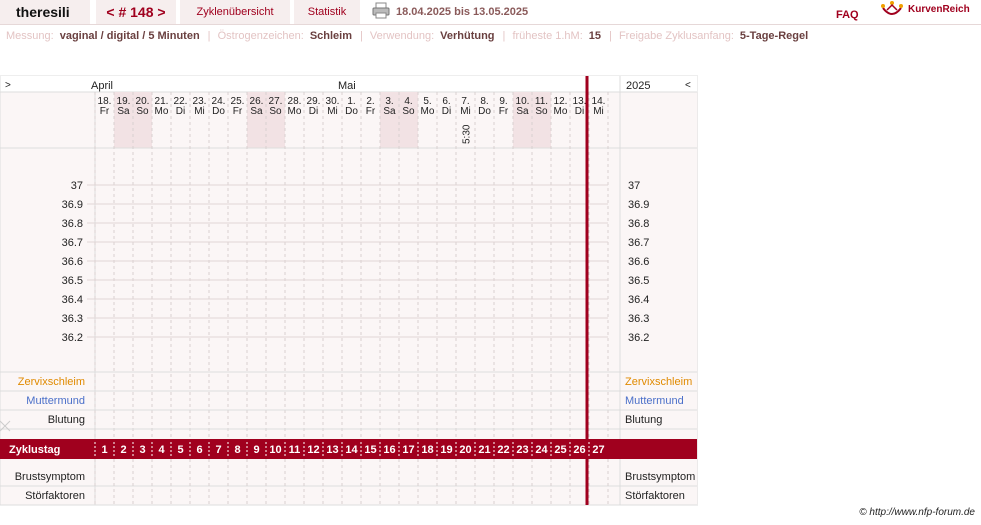  Describe the element at coordinates (370, 450) in the screenshot. I see `cycle-day-number: 15` at that location.